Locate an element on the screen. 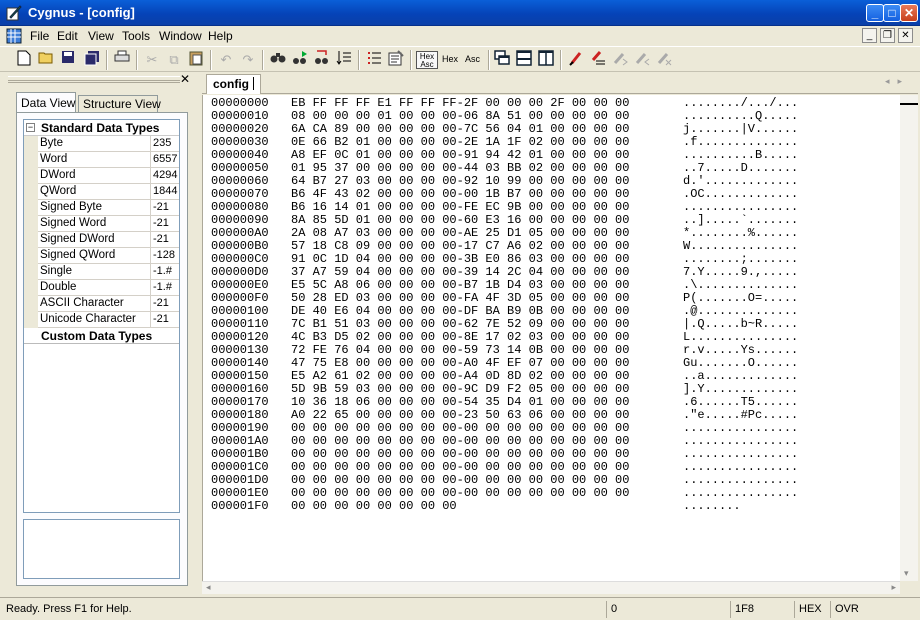 The image size is (920, 620). mdi-restore-button: ❐ is located at coordinates (887, 35).